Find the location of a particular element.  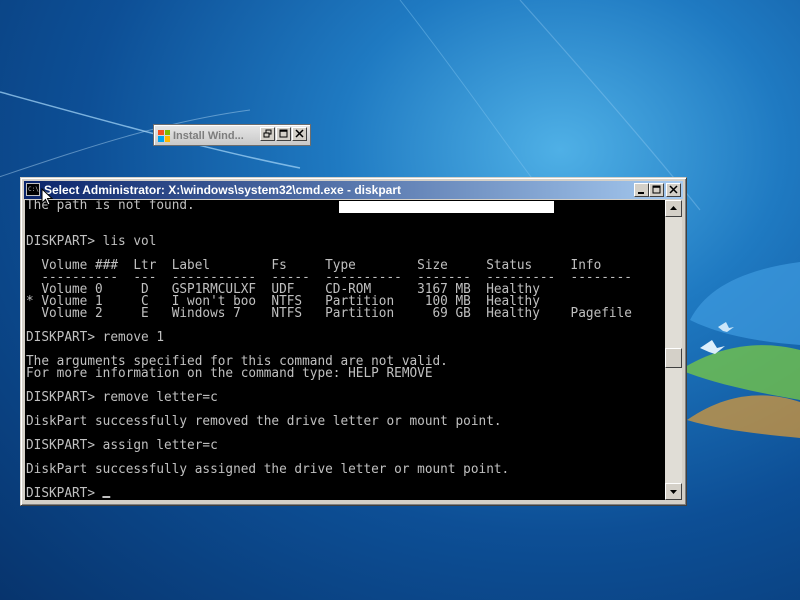

scrollbar-thumb is located at coordinates (673, 358).